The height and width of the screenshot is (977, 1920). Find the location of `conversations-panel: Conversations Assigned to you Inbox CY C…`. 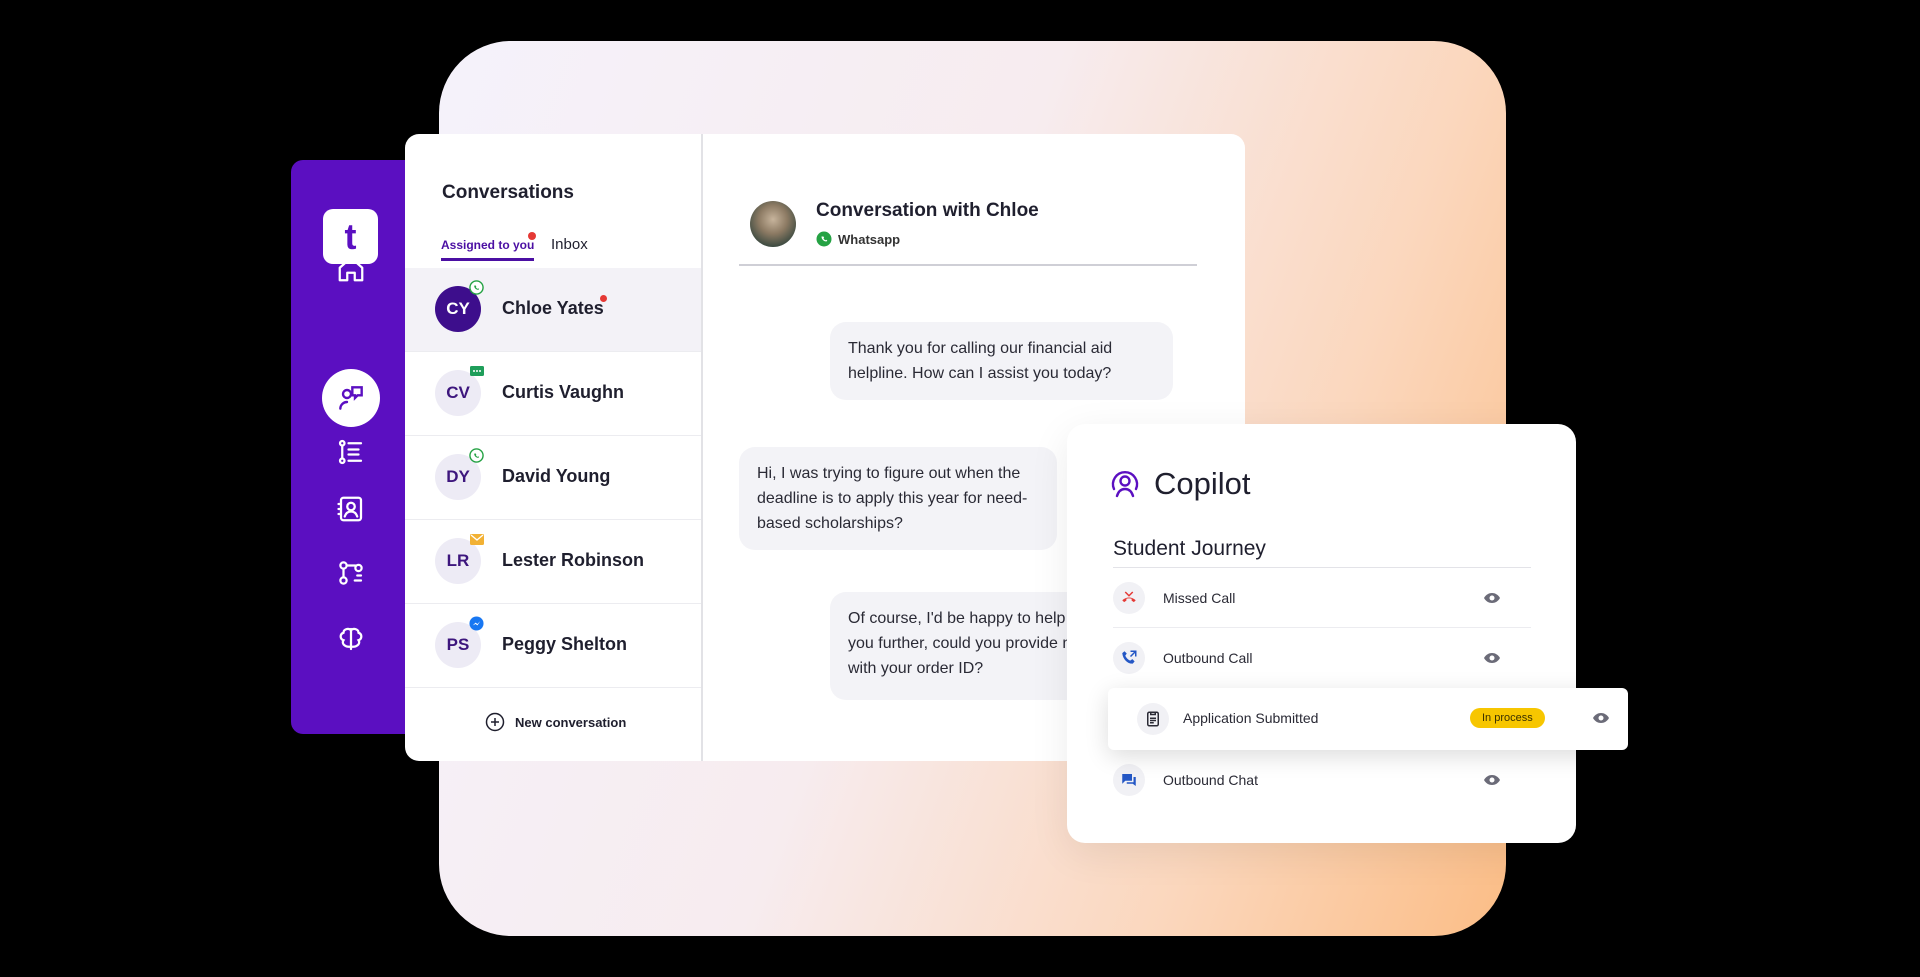

conversations-panel: Conversations Assigned to you Inbox CY C… is located at coordinates (554, 447).